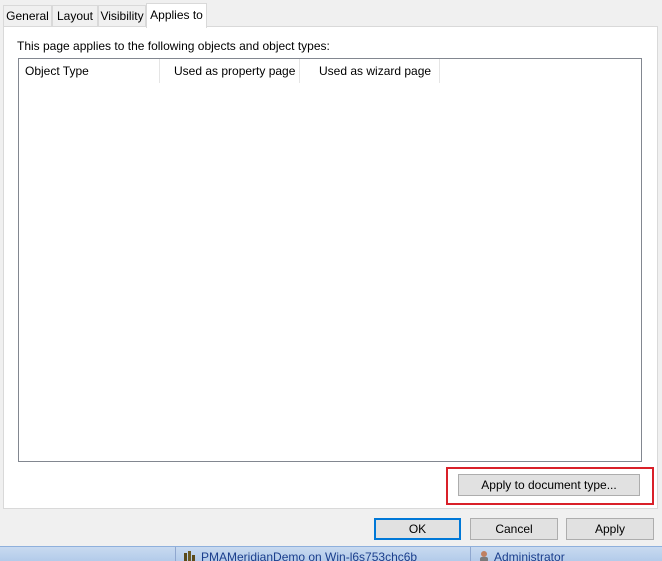 The width and height of the screenshot is (662, 561). Describe the element at coordinates (417, 529) in the screenshot. I see `ok-button: OK` at that location.